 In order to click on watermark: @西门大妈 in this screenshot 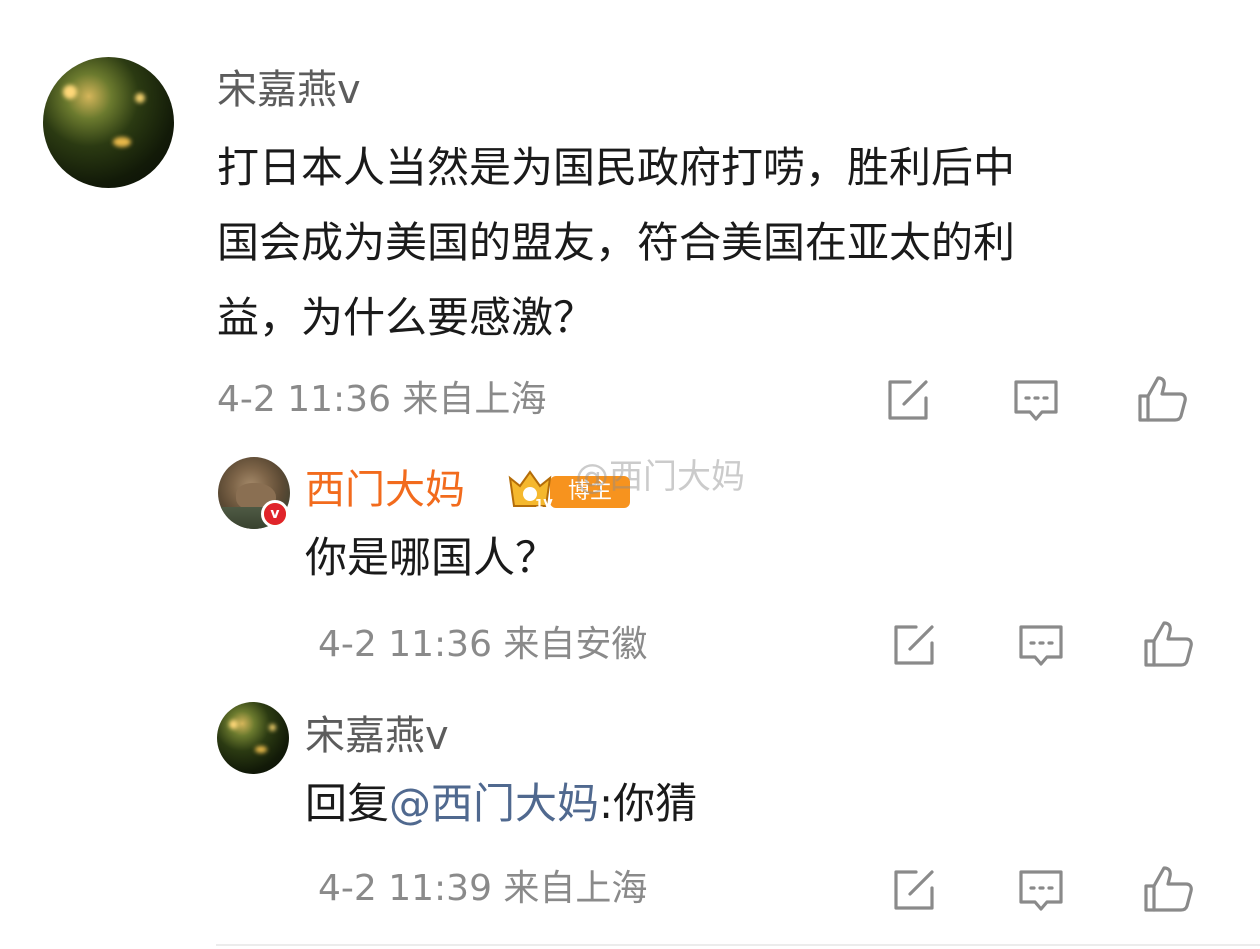, I will do `click(660, 477)`.